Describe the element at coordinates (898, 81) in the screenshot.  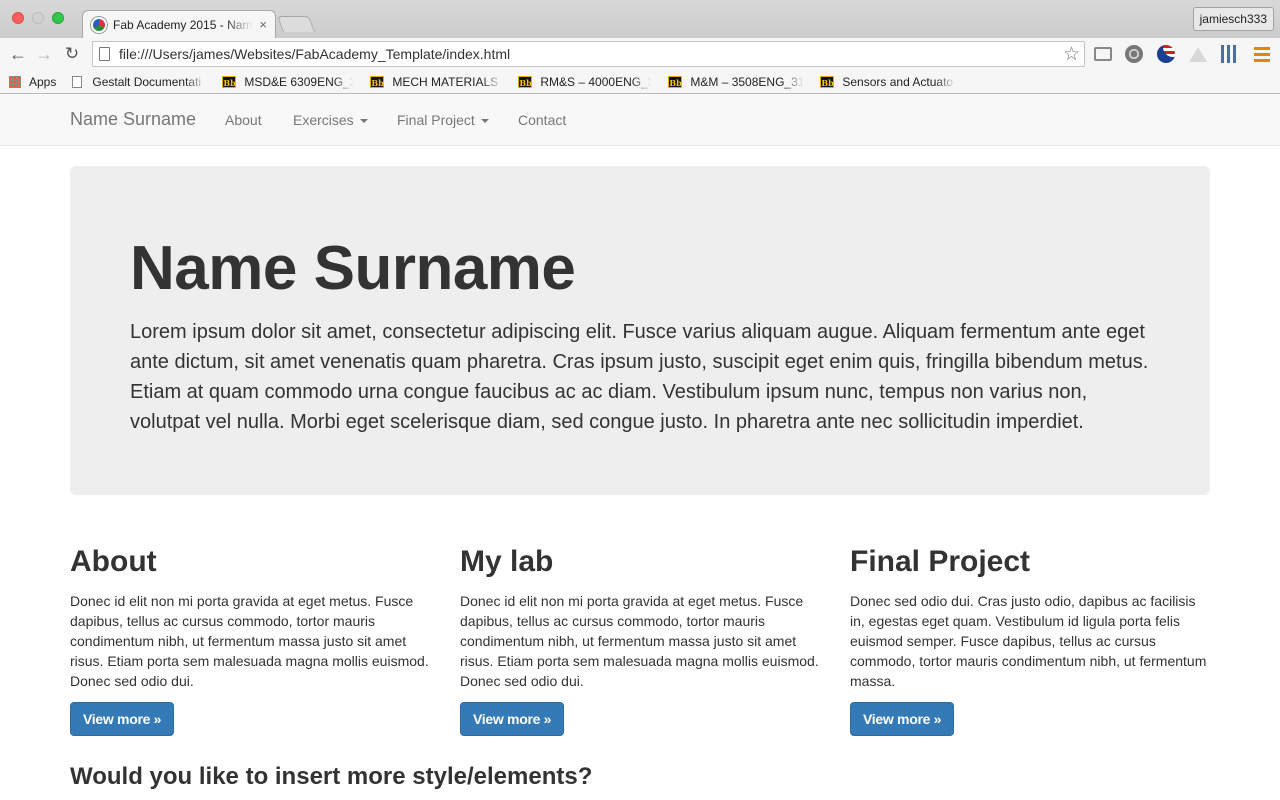
I see `bookmark-label: Sensors and Actuato` at that location.